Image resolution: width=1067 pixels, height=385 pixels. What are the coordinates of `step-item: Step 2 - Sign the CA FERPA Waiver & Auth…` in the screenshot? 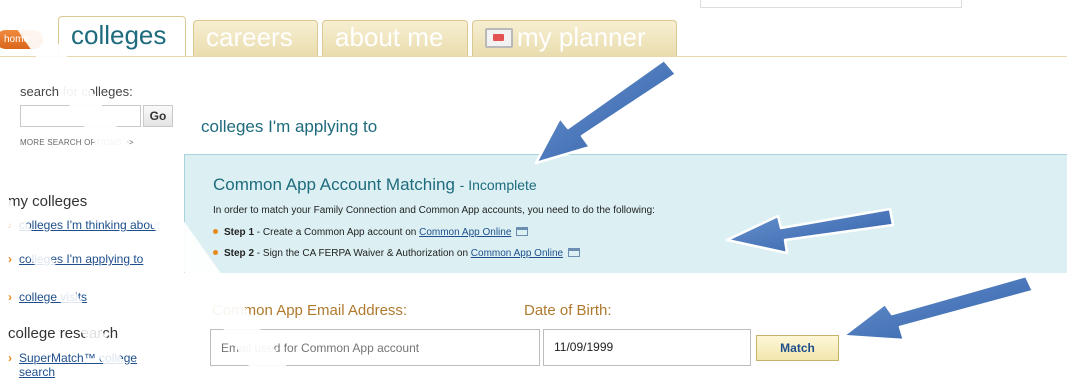 It's located at (397, 253).